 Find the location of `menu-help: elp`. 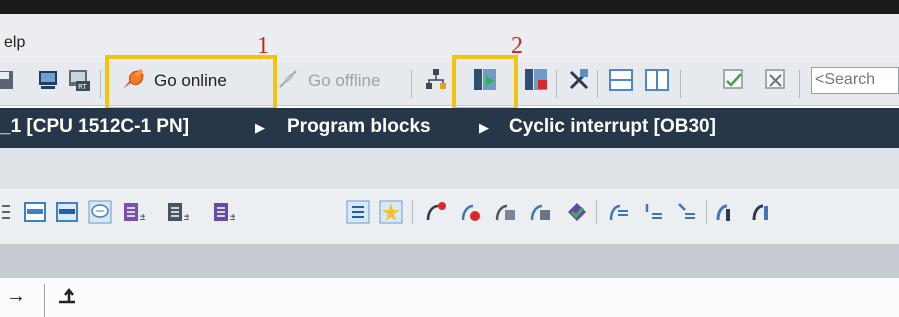

menu-help: elp is located at coordinates (14, 43).